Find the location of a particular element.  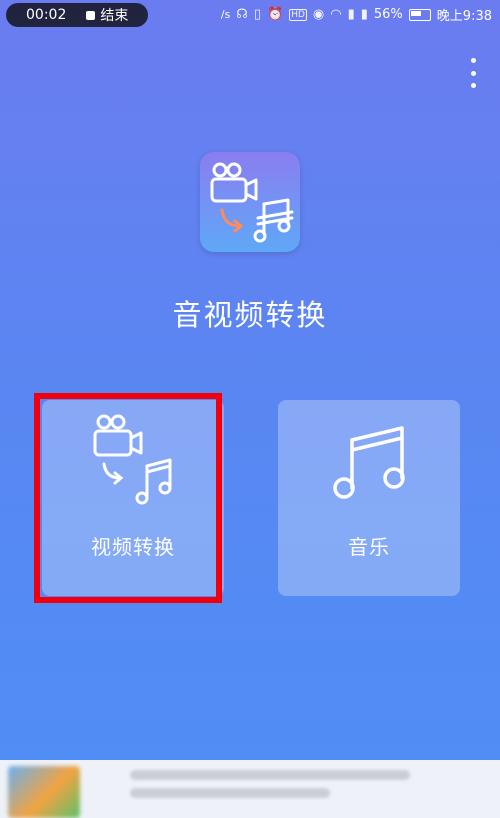

video-convert-label: 视频转换 is located at coordinates (133, 547).